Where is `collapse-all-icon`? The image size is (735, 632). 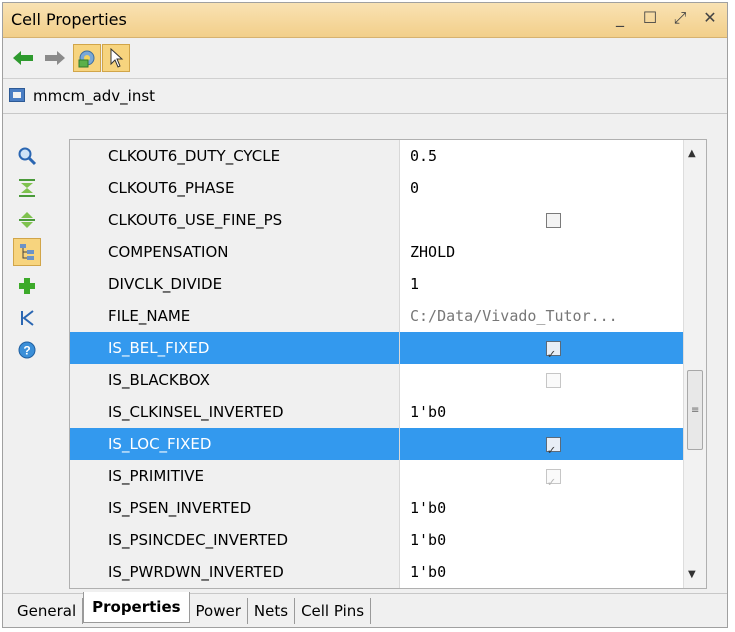
collapse-all-icon is located at coordinates (27, 188).